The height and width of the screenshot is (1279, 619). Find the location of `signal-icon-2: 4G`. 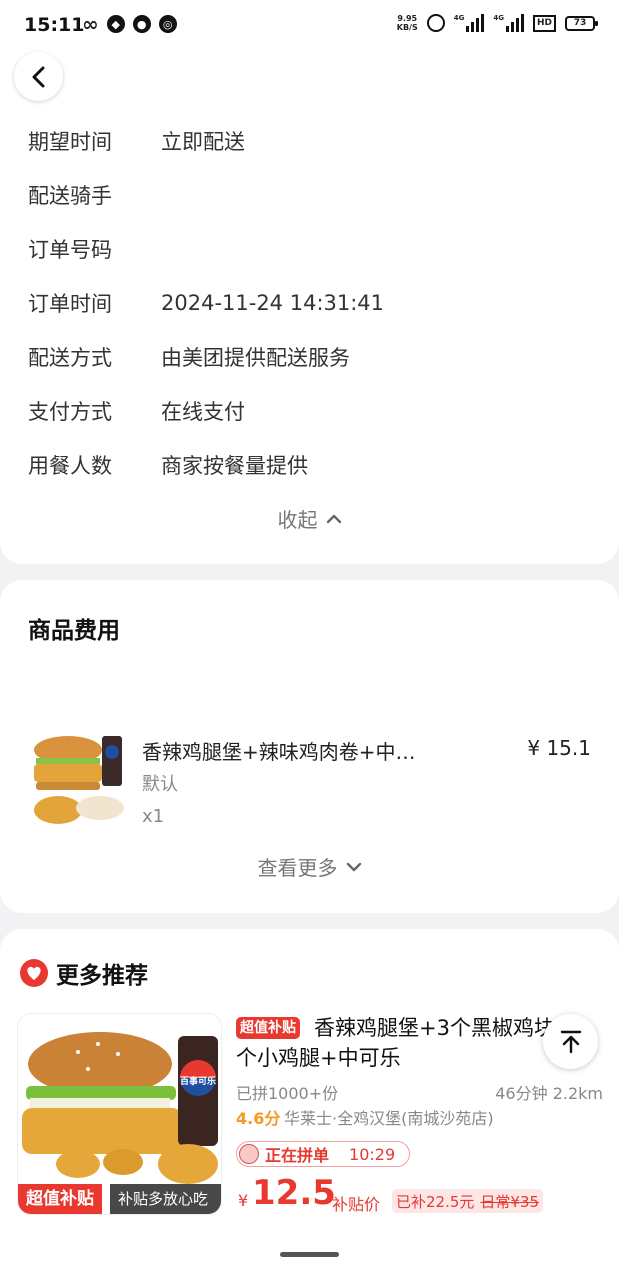

signal-icon-2: 4G is located at coordinates (508, 23).